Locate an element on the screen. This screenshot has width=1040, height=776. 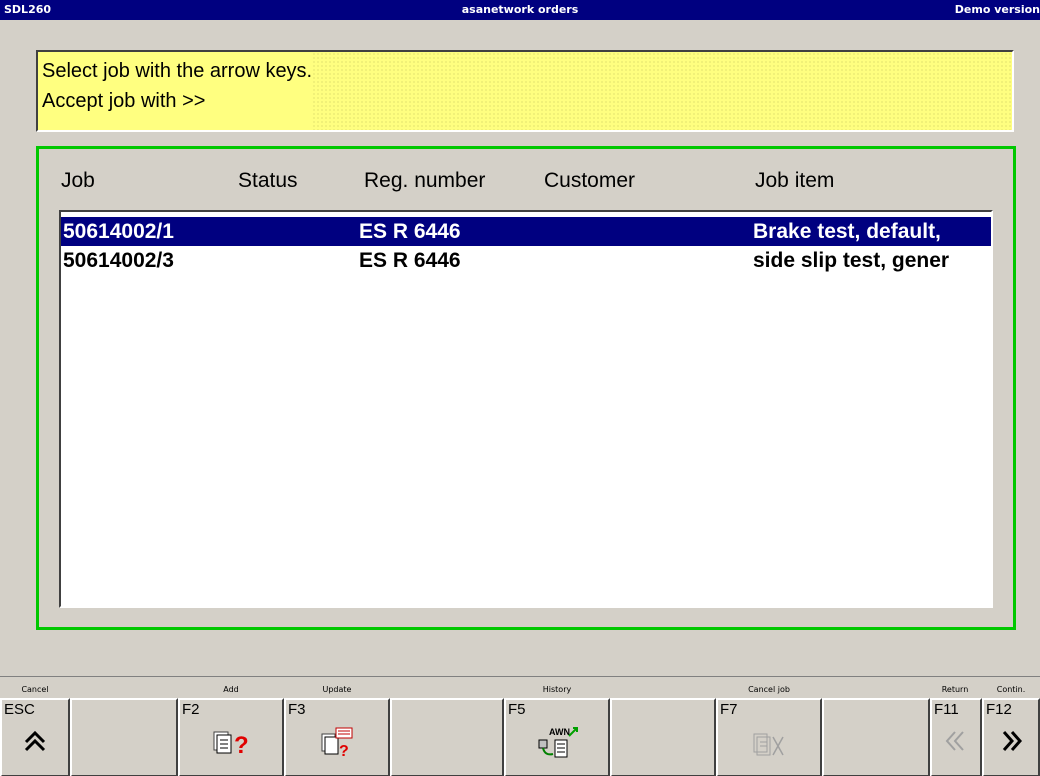
document-question-icon: ? is located at coordinates (231, 746).